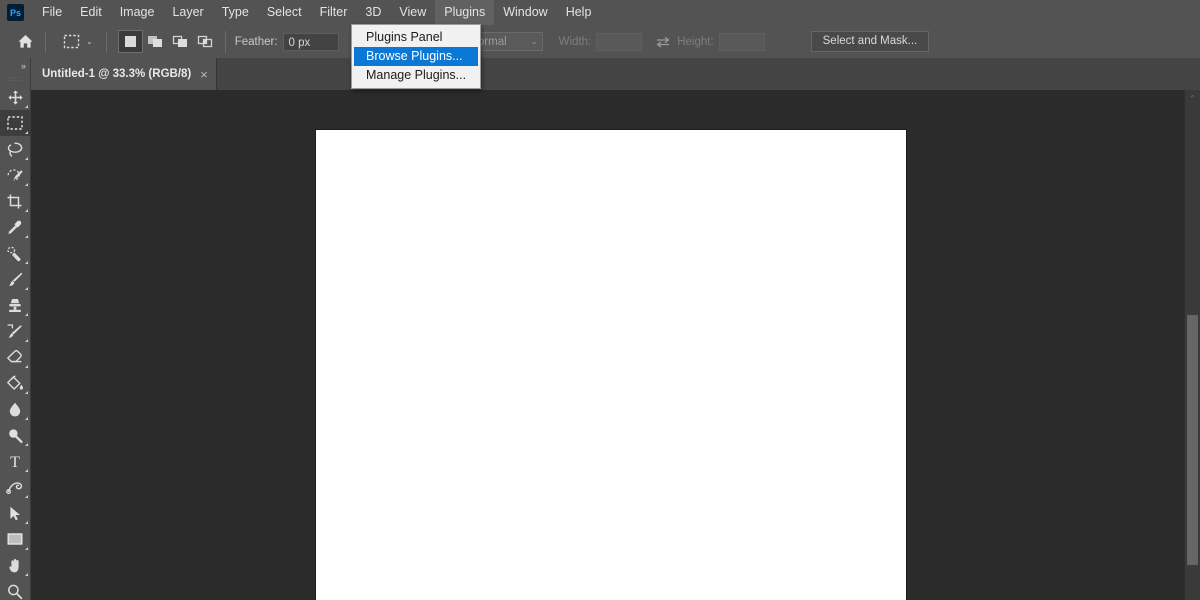  What do you see at coordinates (117, 74) in the screenshot?
I see `document-tab-title: Untitled-1 @ 33.3% (RGB/8)` at bounding box center [117, 74].